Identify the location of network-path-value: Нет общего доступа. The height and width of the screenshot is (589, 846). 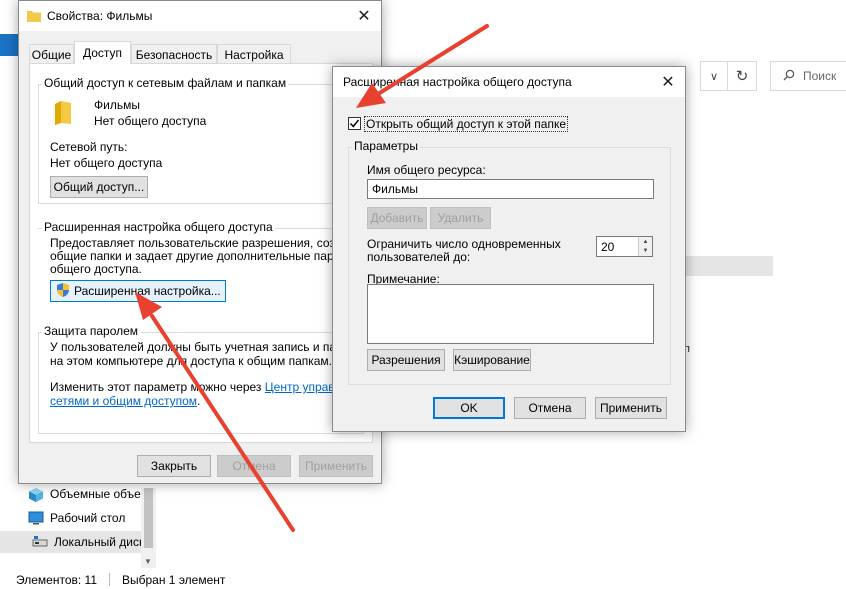
(106, 163).